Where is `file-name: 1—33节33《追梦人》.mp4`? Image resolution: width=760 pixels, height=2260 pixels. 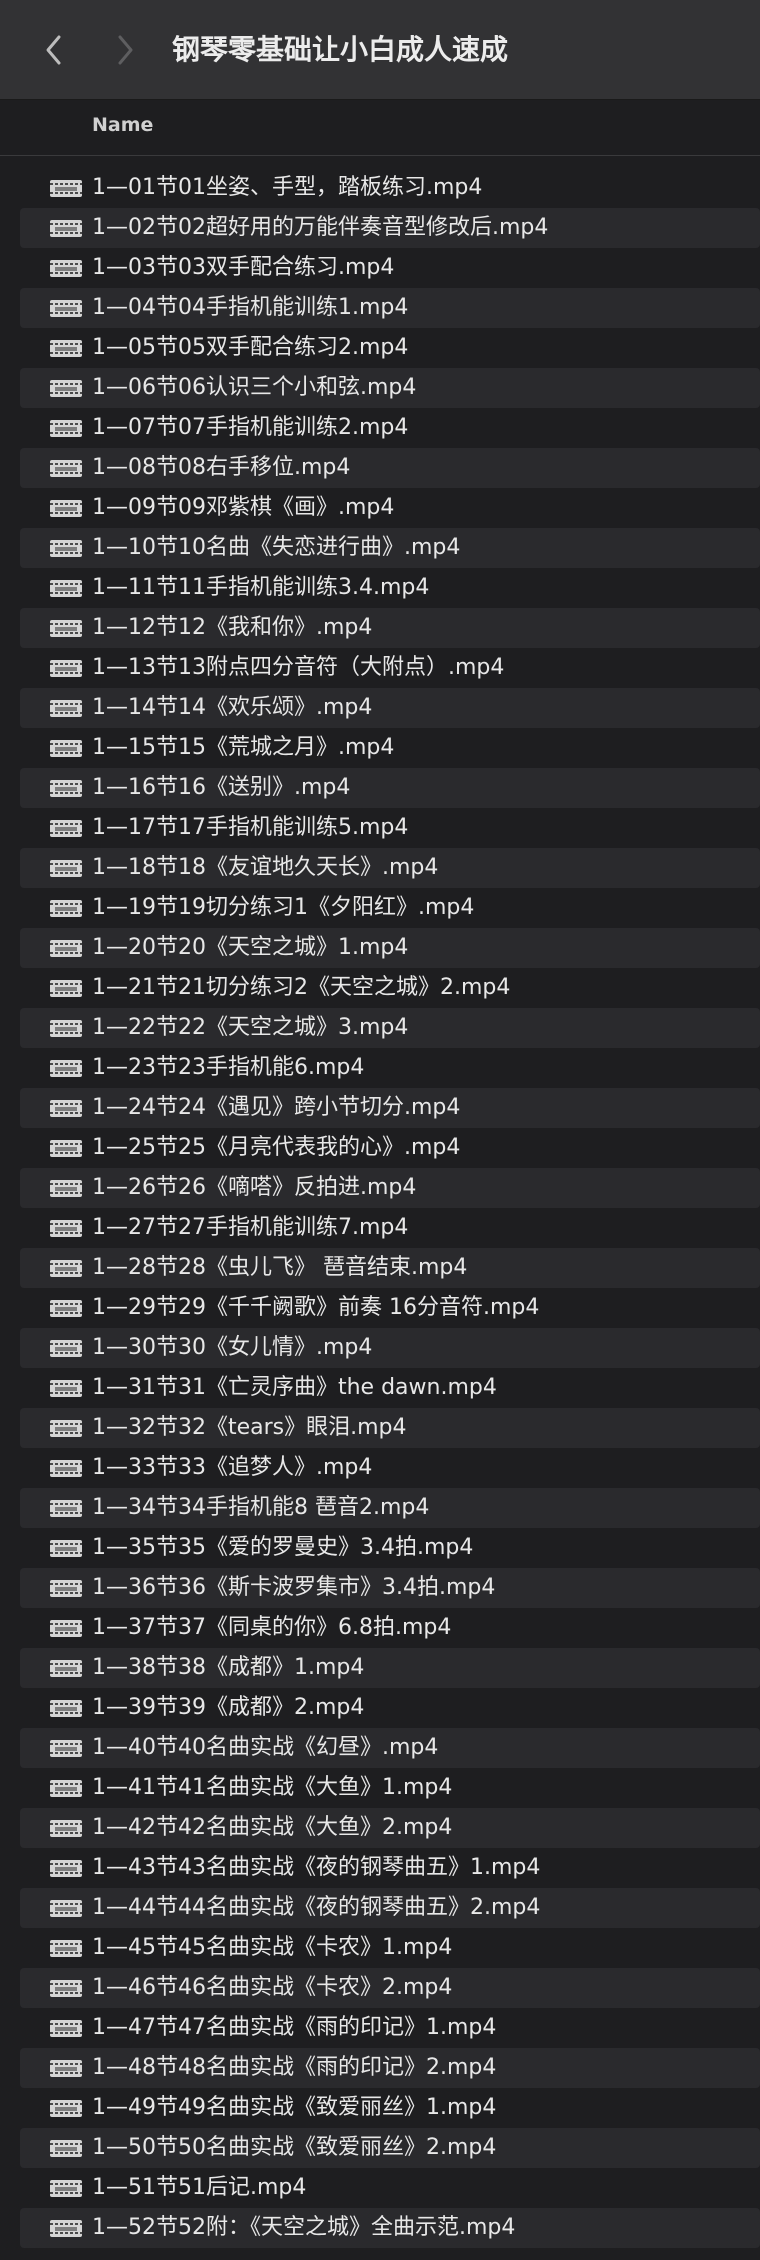 file-name: 1—33节33《追梦人》.mp4 is located at coordinates (232, 1467).